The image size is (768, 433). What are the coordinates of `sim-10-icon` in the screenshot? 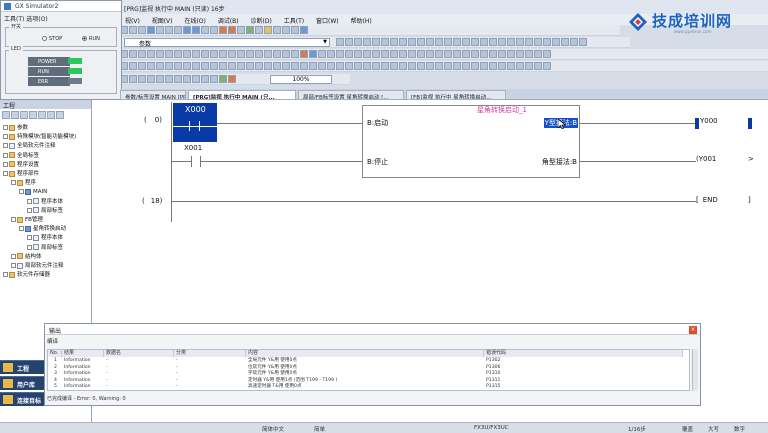 It's located at (205, 79).